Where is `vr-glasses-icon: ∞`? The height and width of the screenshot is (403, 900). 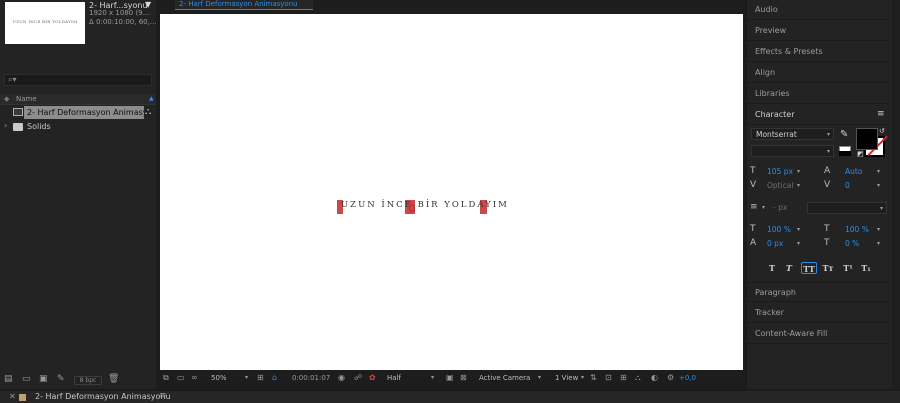
vr-glasses-icon: ∞ is located at coordinates (194, 377).